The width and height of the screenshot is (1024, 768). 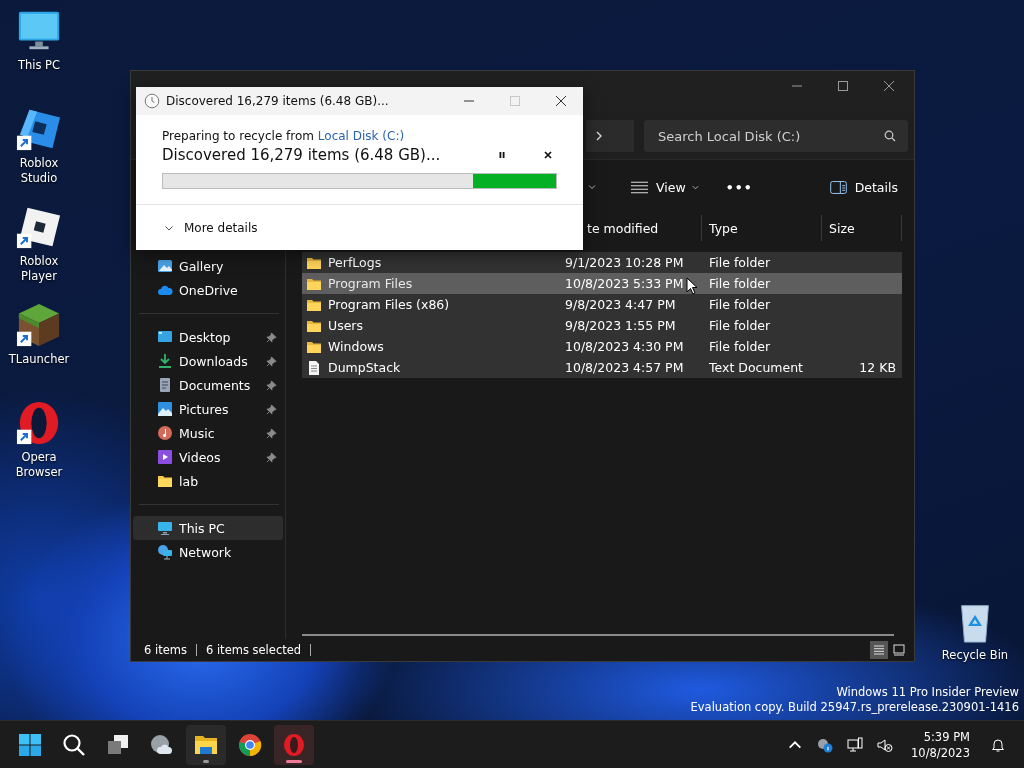 I want to click on file-name: Windows, so click(x=356, y=346).